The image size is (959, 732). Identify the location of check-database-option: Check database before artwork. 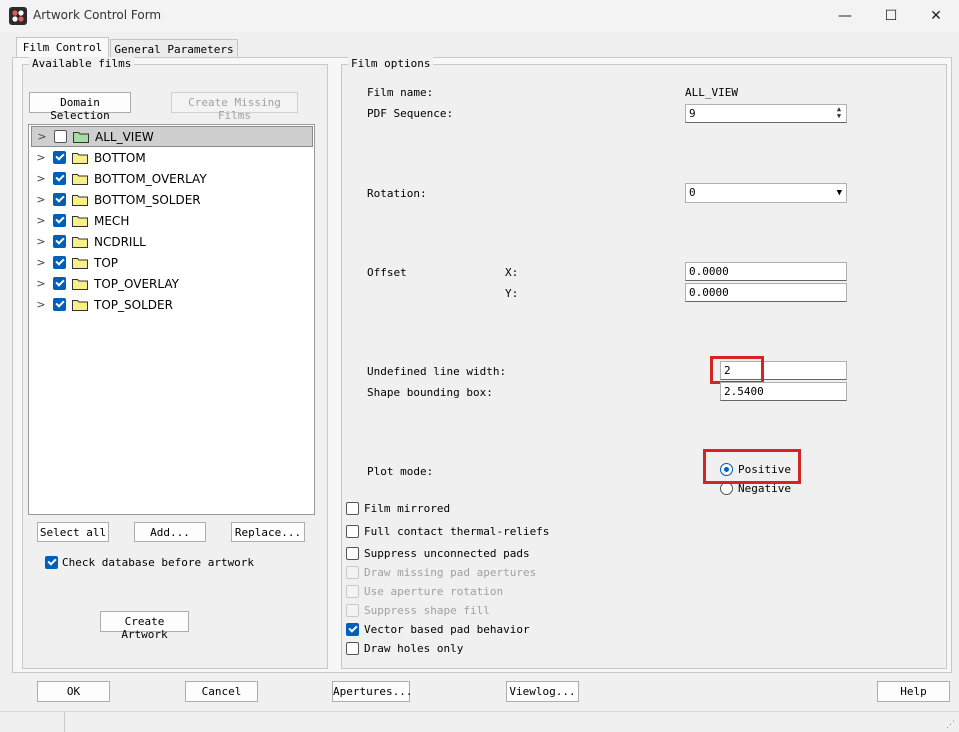
(149, 562).